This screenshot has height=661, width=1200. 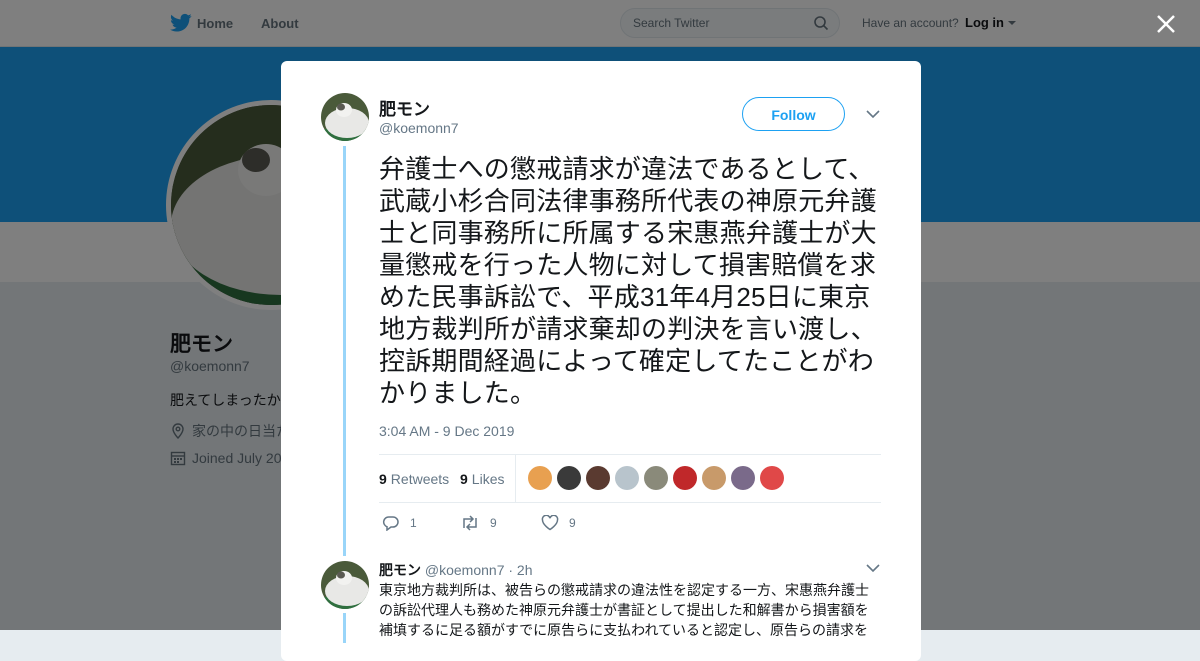 I want to click on likes-stat: 9 Likes, so click(x=482, y=479).